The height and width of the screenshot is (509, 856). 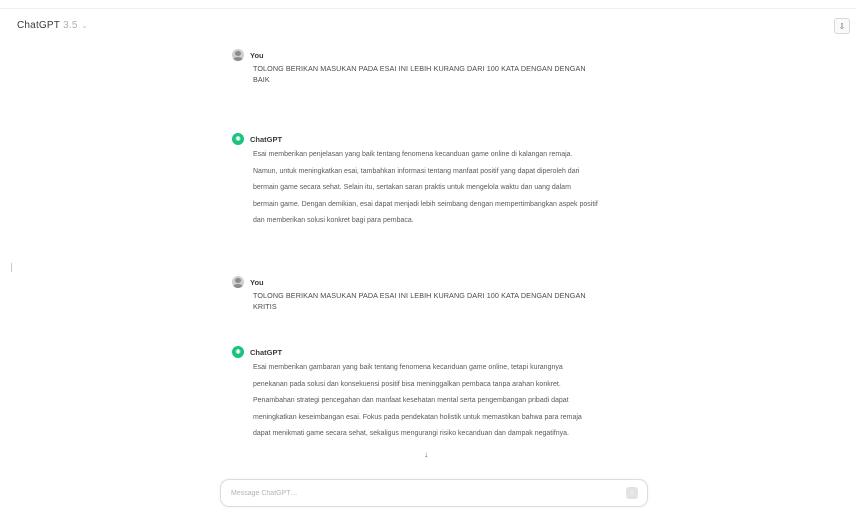 I want to click on model-selector: ChatGPT 3.5 ⌄, so click(x=52, y=25).